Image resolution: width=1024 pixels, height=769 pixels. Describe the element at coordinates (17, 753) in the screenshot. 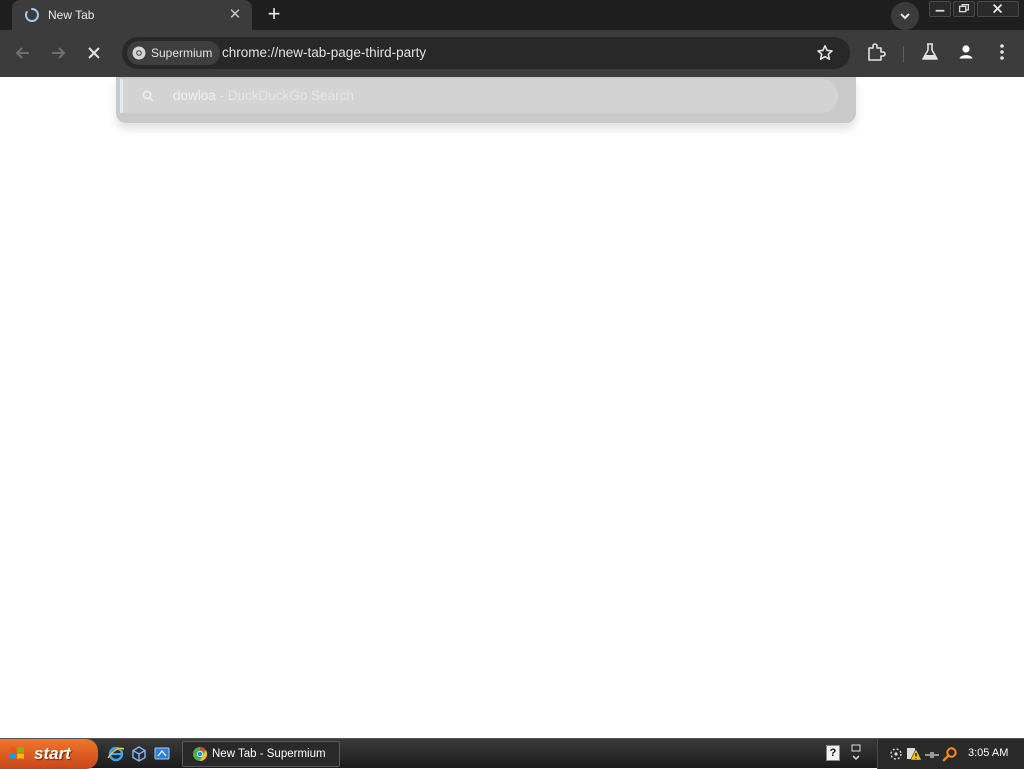

I see `windows-logo-icon` at that location.